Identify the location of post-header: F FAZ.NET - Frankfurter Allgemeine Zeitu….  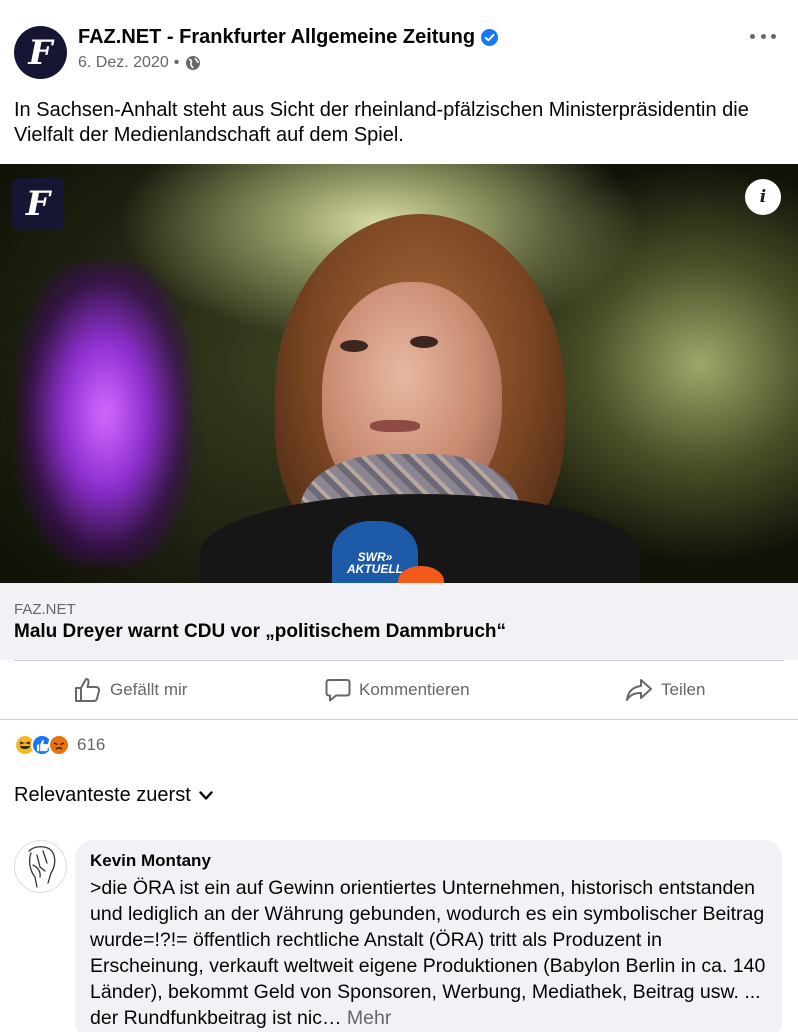
(399, 46).